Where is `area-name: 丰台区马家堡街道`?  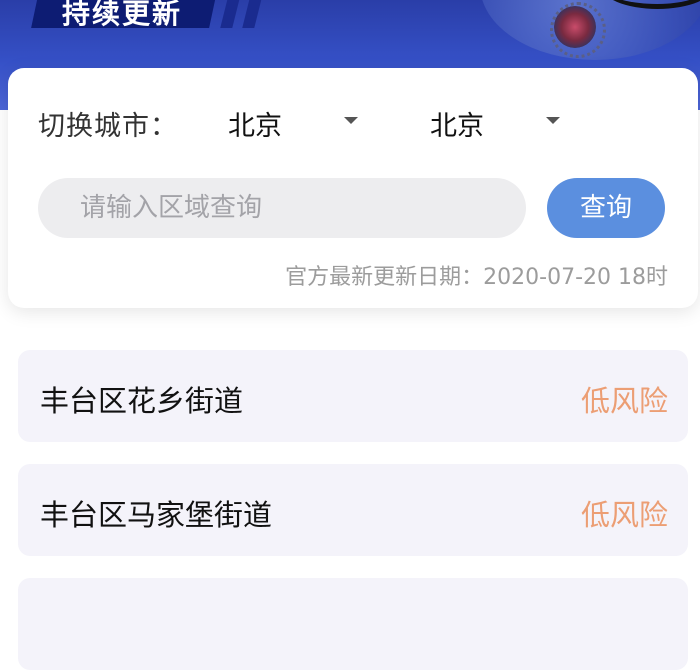 area-name: 丰台区马家堡街道 is located at coordinates (156, 515).